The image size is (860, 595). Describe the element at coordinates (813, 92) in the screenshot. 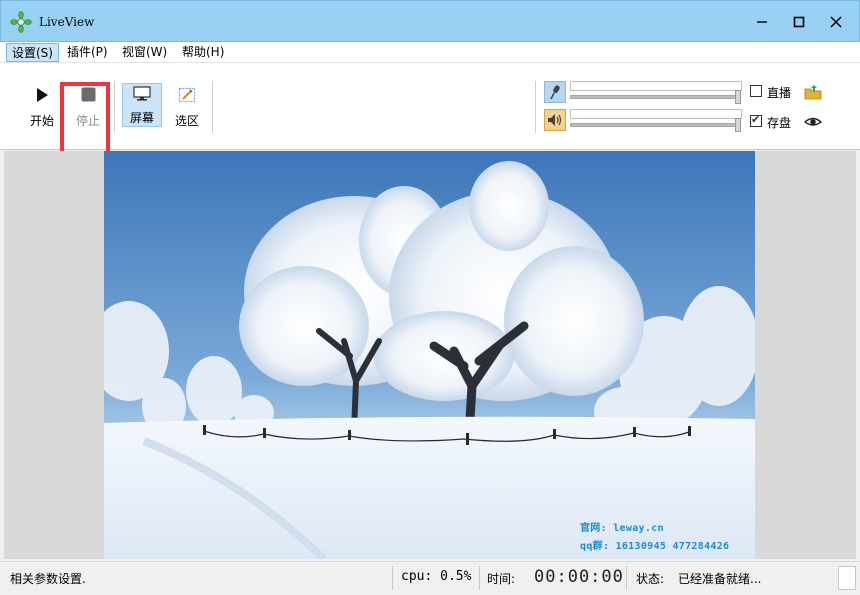

I see `folder-upload-icon` at that location.